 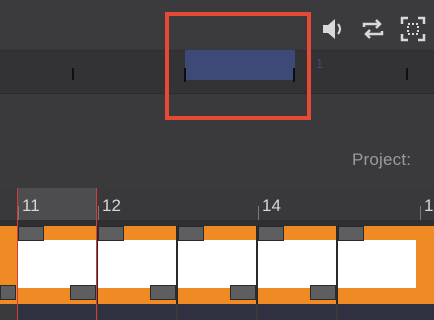 What do you see at coordinates (373, 29) in the screenshot?
I see `loop-icon` at bounding box center [373, 29].